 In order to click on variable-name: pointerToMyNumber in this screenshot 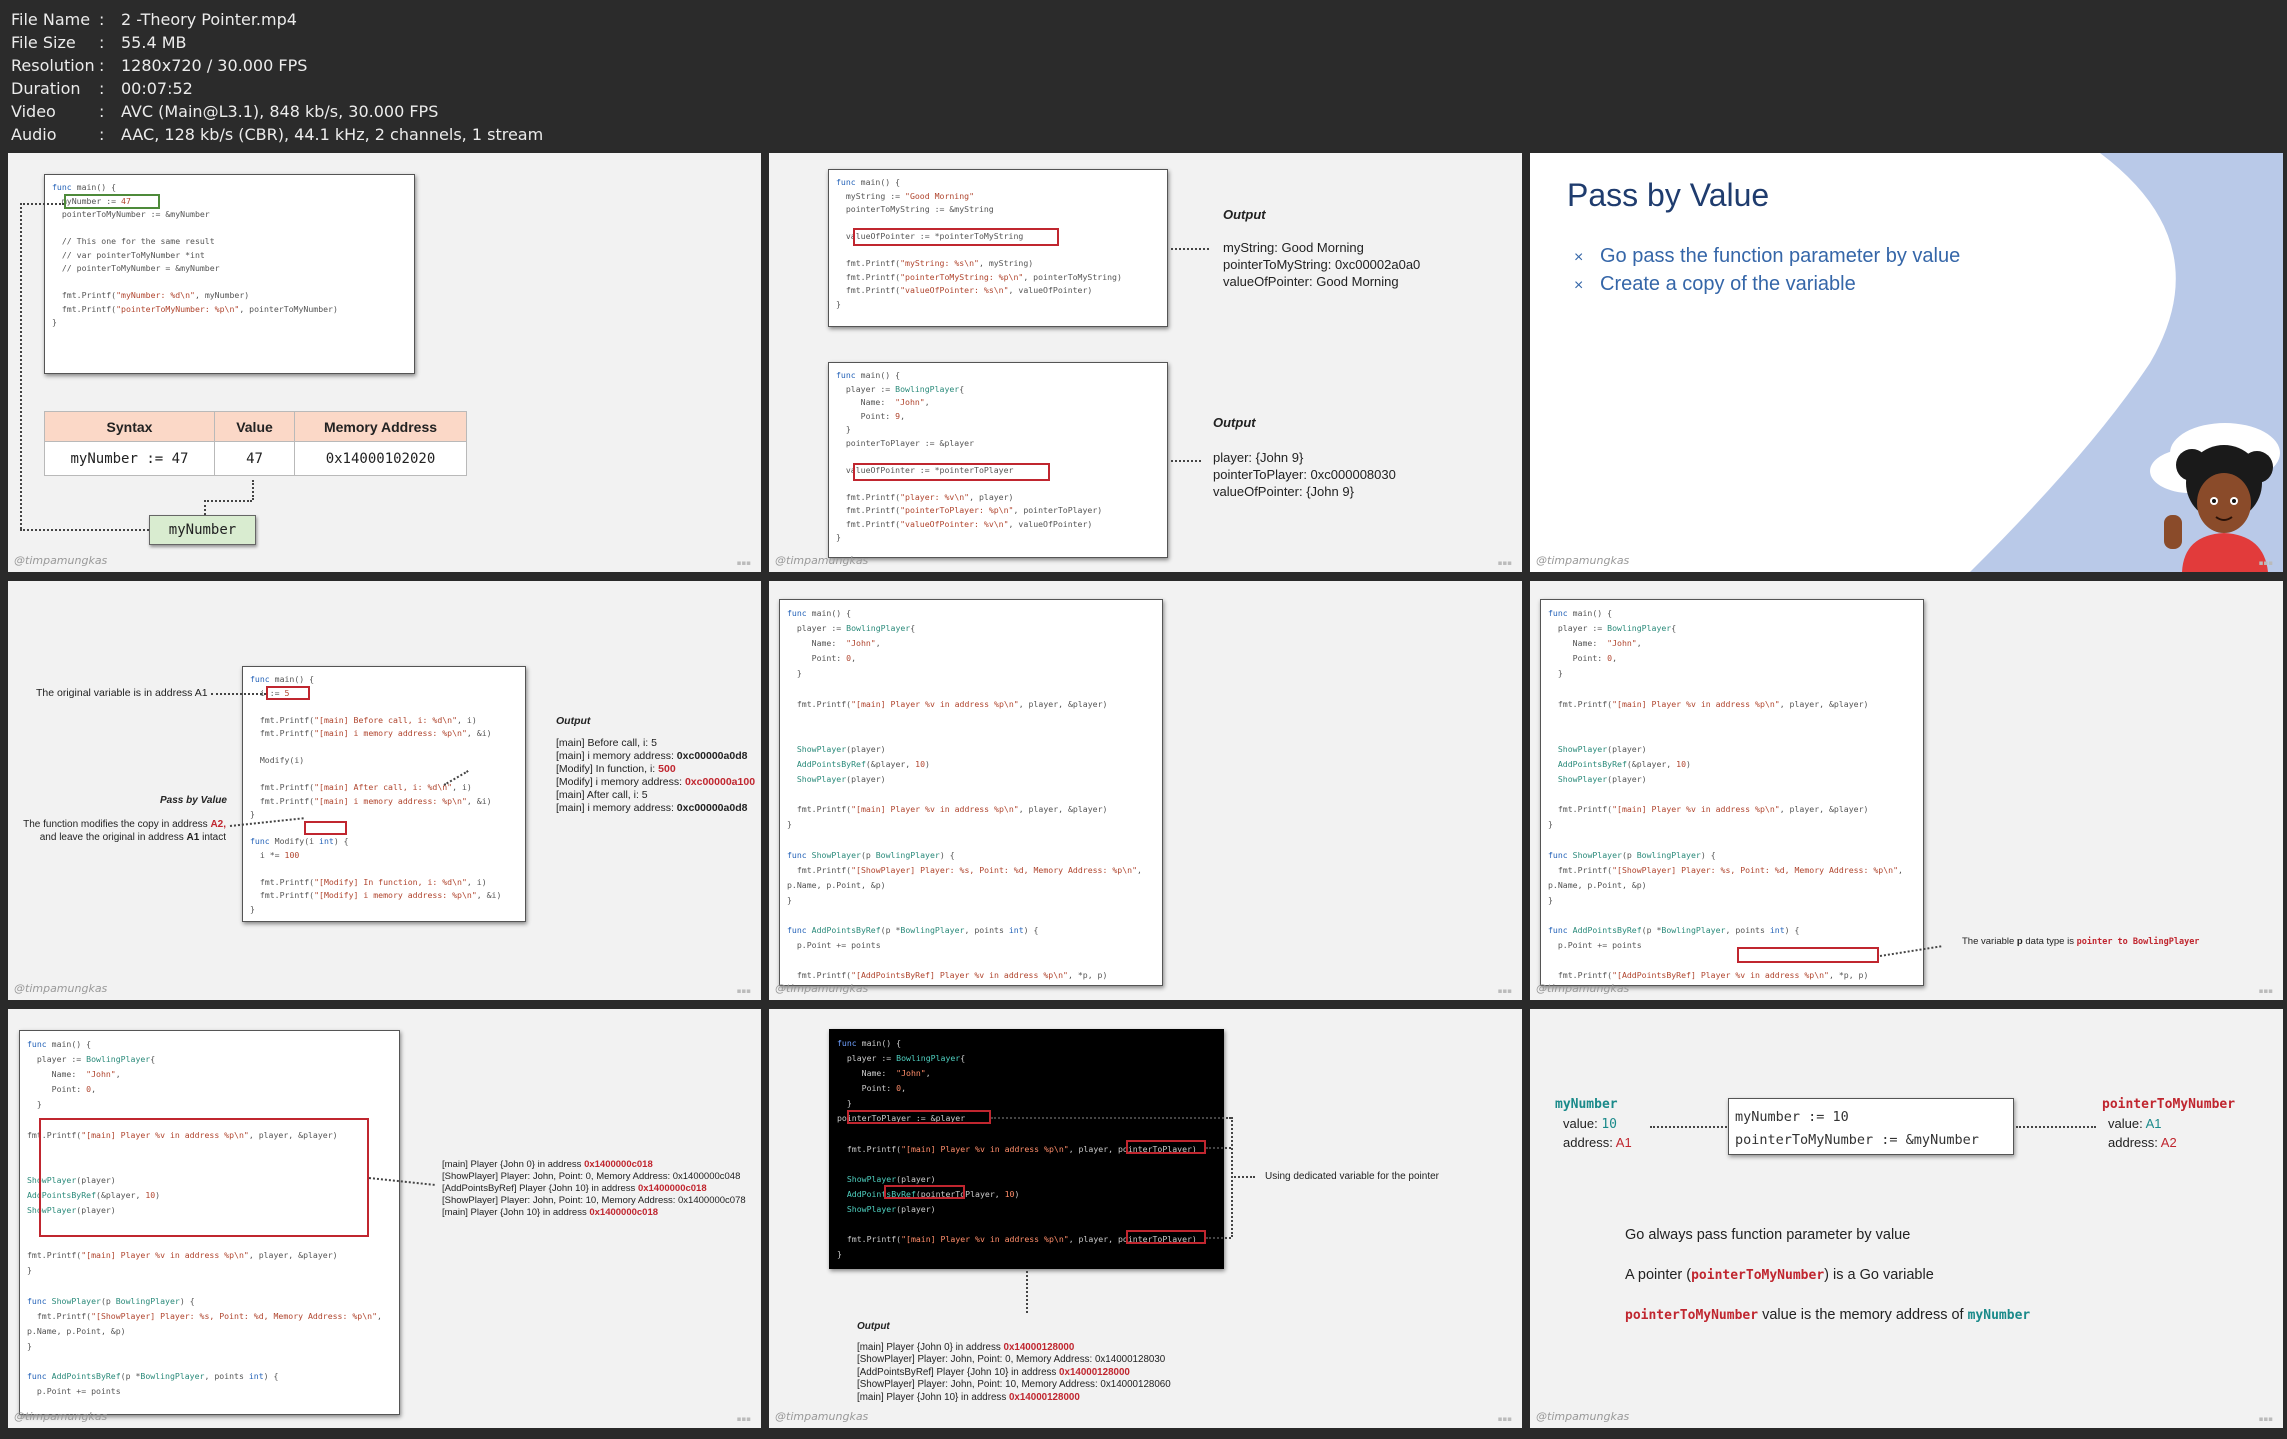, I will do `click(2169, 1104)`.